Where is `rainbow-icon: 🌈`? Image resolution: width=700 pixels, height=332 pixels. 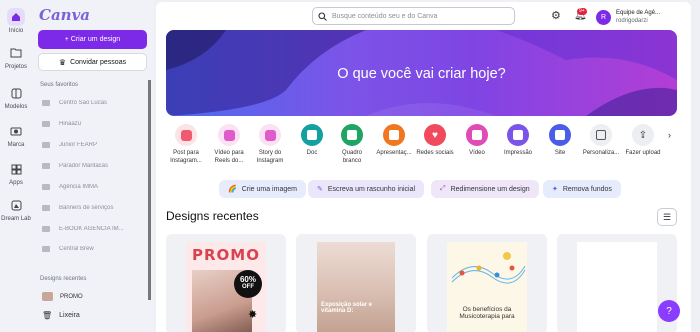
rainbow-icon: 🌈 is located at coordinates (232, 189).